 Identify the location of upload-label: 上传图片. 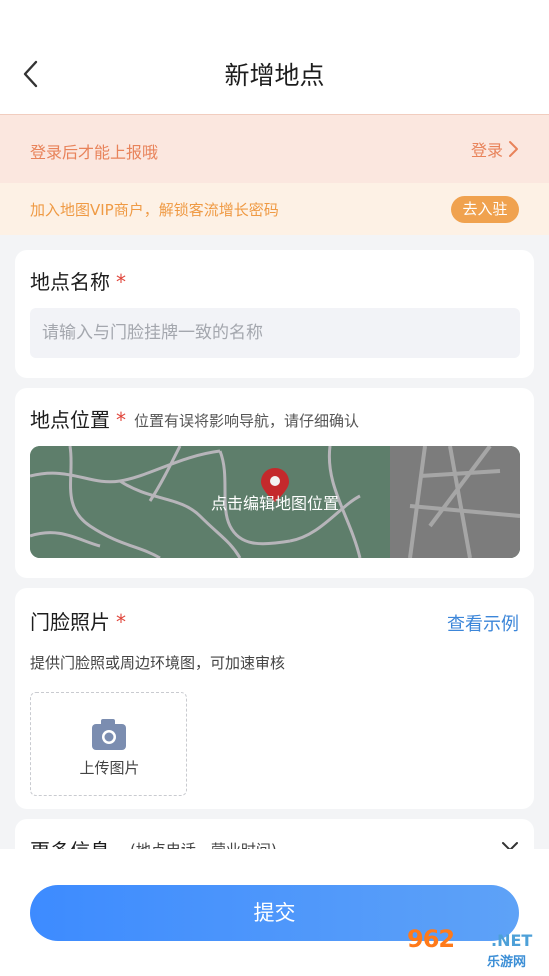
(109, 768).